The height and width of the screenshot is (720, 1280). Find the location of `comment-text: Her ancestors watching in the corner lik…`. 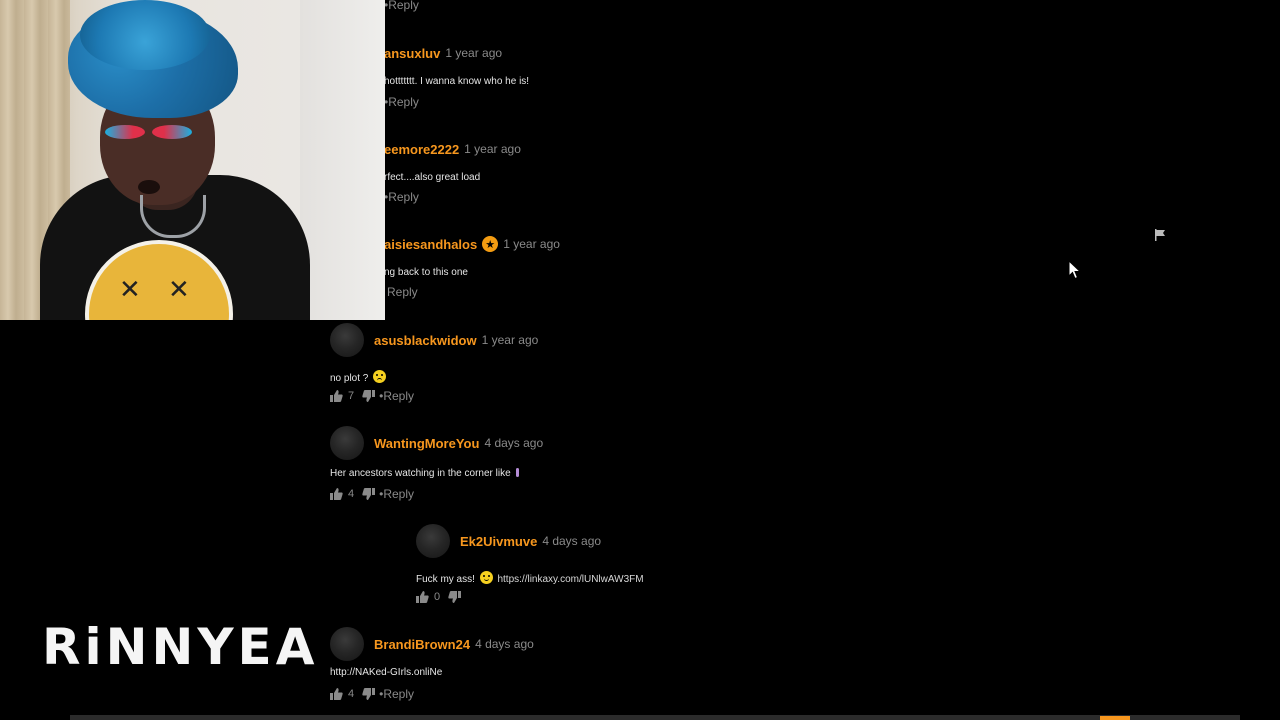

comment-text: Her ancestors watching in the corner lik… is located at coordinates (420, 473).